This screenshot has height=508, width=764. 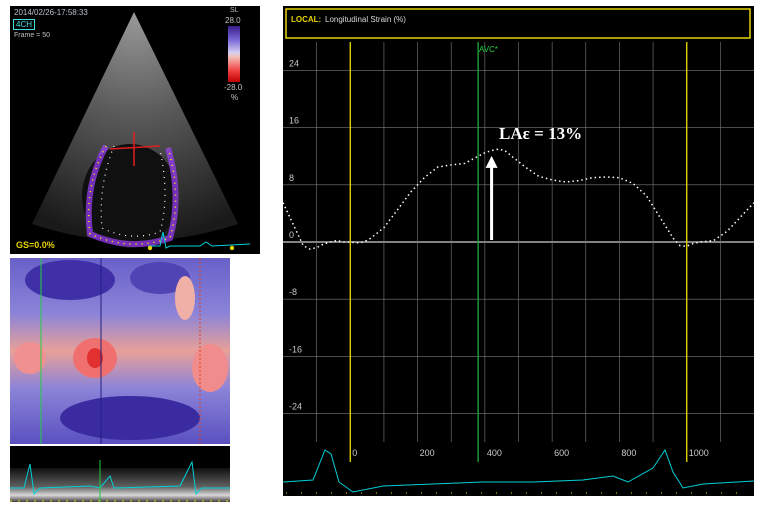 What do you see at coordinates (491, 197) in the screenshot?
I see `chart-annotations` at bounding box center [491, 197].